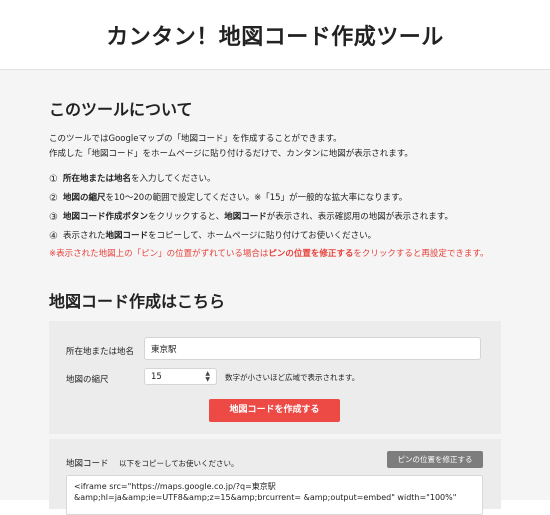  Describe the element at coordinates (100, 352) in the screenshot. I see `address-label: 所在地または地名` at that location.